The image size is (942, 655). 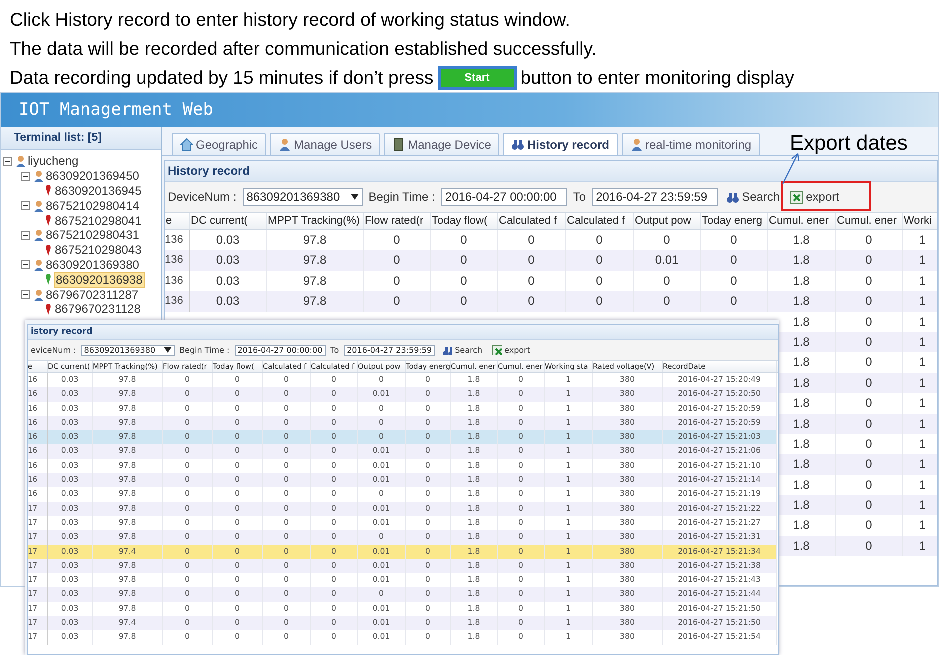 I want to click on column-header: MPPT Tracking(%), so click(x=315, y=221).